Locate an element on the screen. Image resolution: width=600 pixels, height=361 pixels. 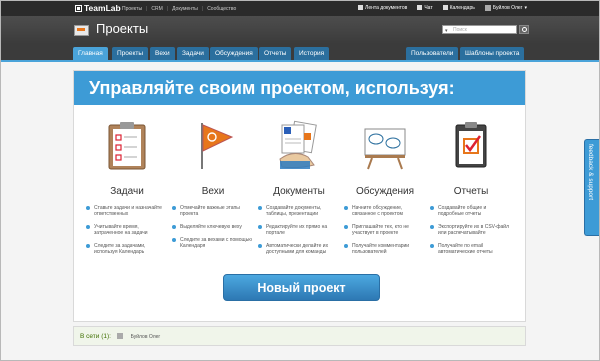
tab-project-templates: Шаблоны проекта is located at coordinates (492, 53).